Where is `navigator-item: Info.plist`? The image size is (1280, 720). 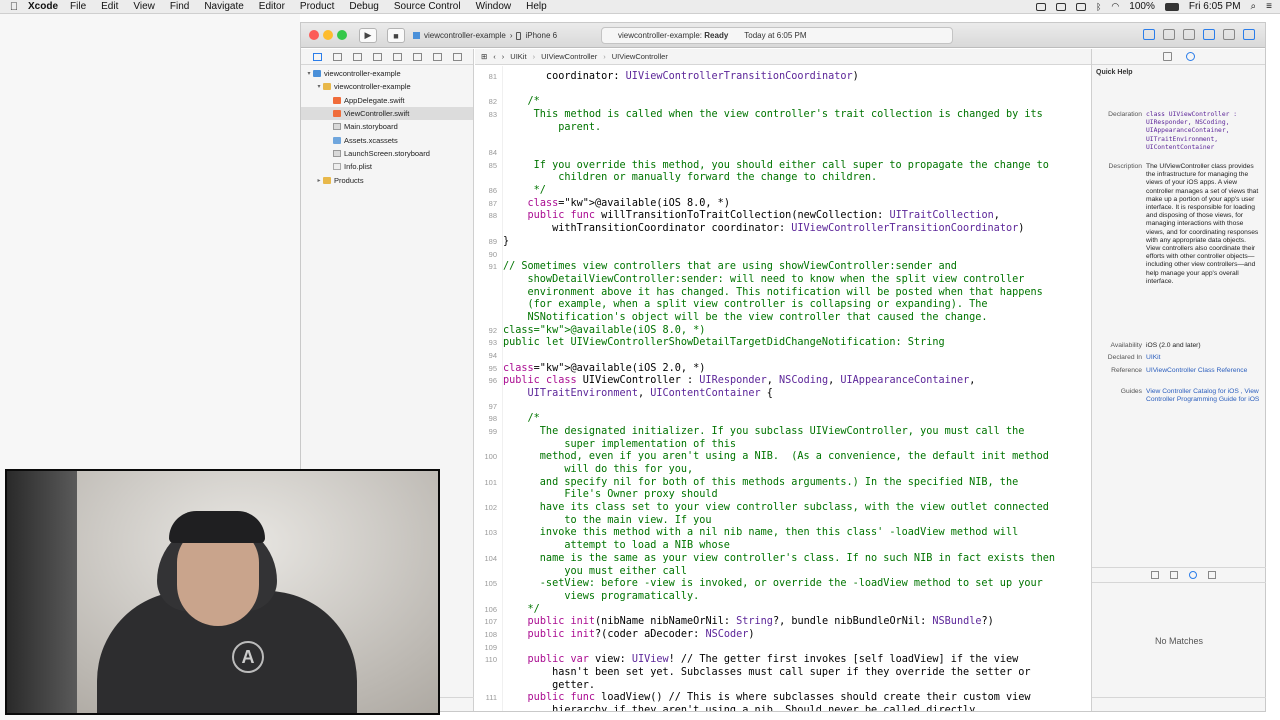
navigator-item: Info.plist is located at coordinates (387, 166).